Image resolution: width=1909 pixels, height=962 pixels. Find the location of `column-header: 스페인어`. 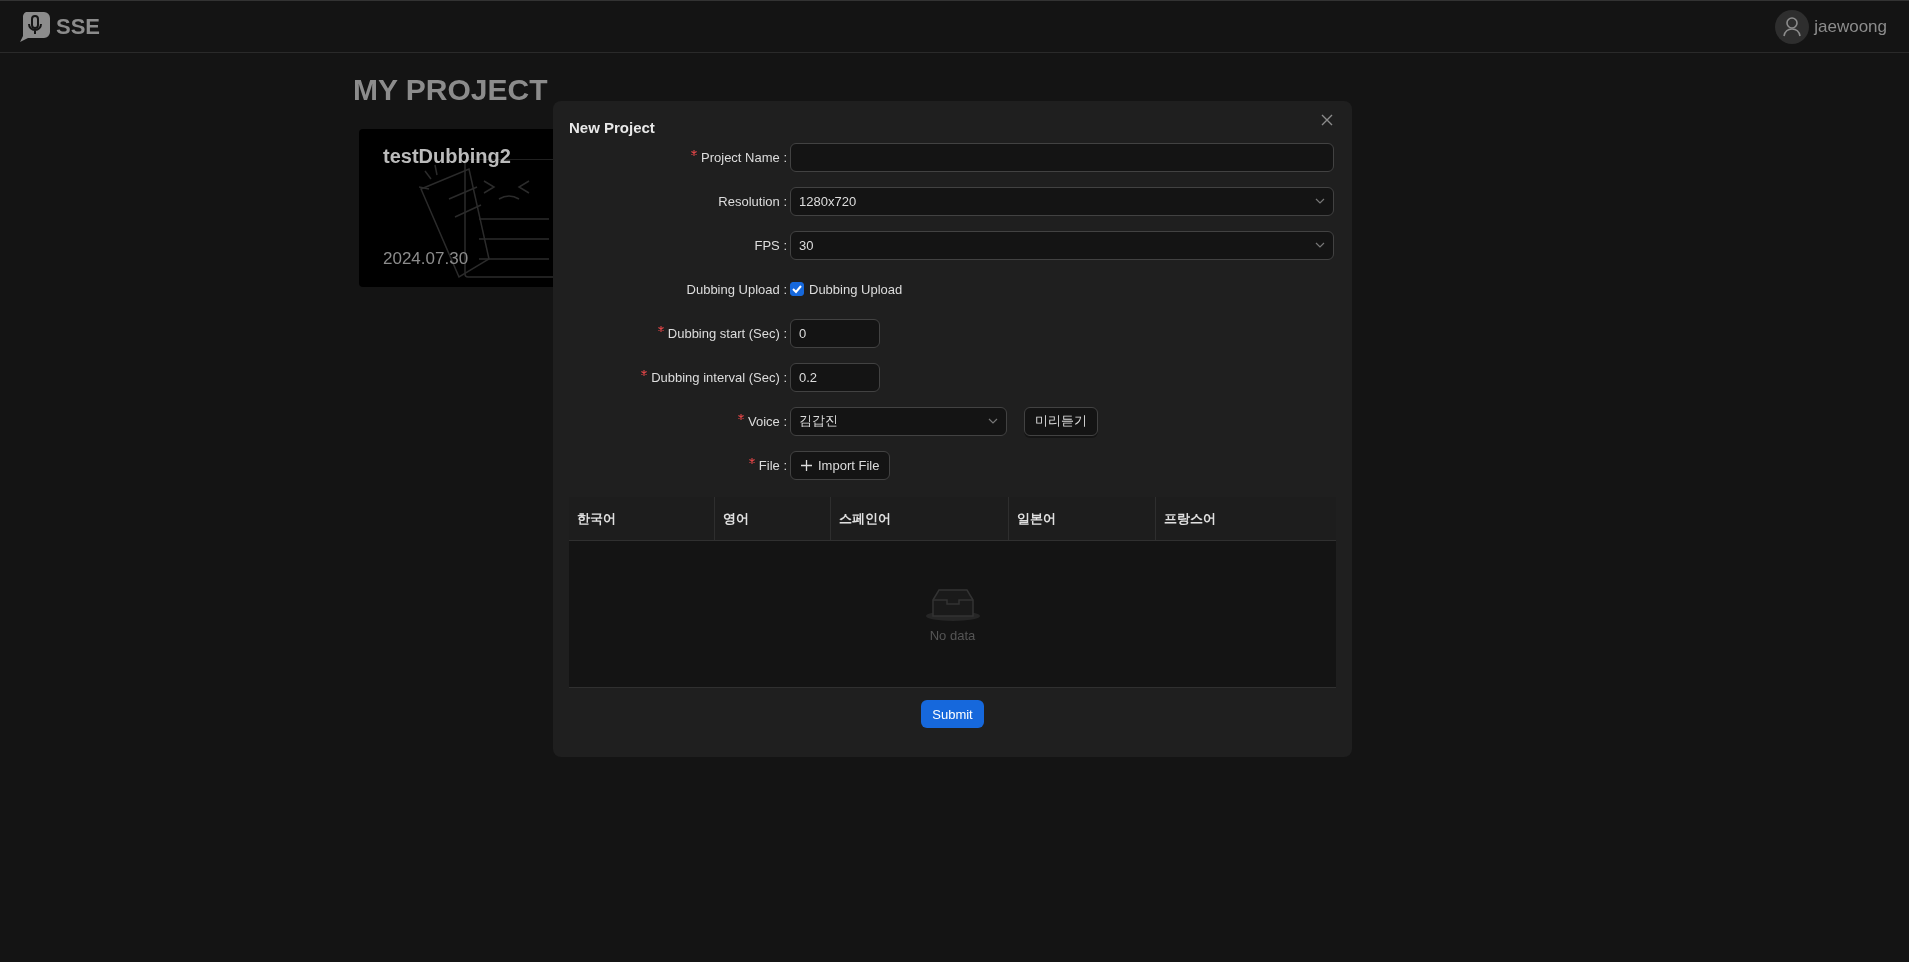

column-header: 스페인어 is located at coordinates (920, 518).